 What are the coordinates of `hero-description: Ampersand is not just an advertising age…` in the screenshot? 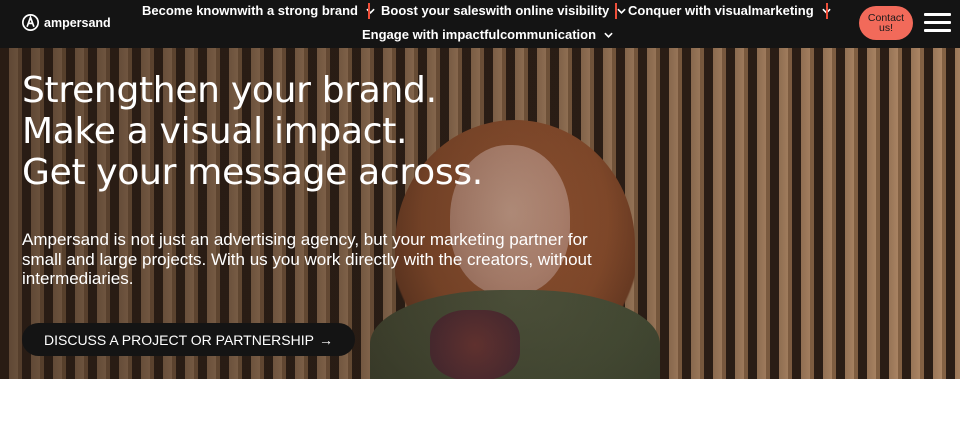 It's located at (307, 259).